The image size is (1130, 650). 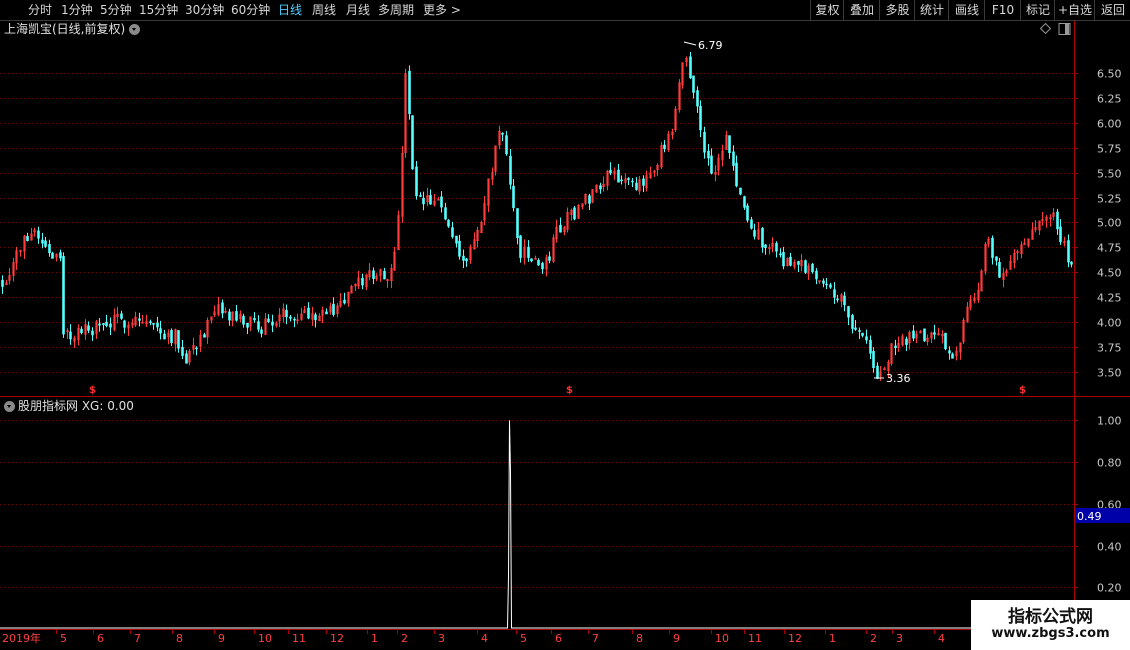 What do you see at coordinates (690, 43) in the screenshot?
I see `high-annotation-leader` at bounding box center [690, 43].